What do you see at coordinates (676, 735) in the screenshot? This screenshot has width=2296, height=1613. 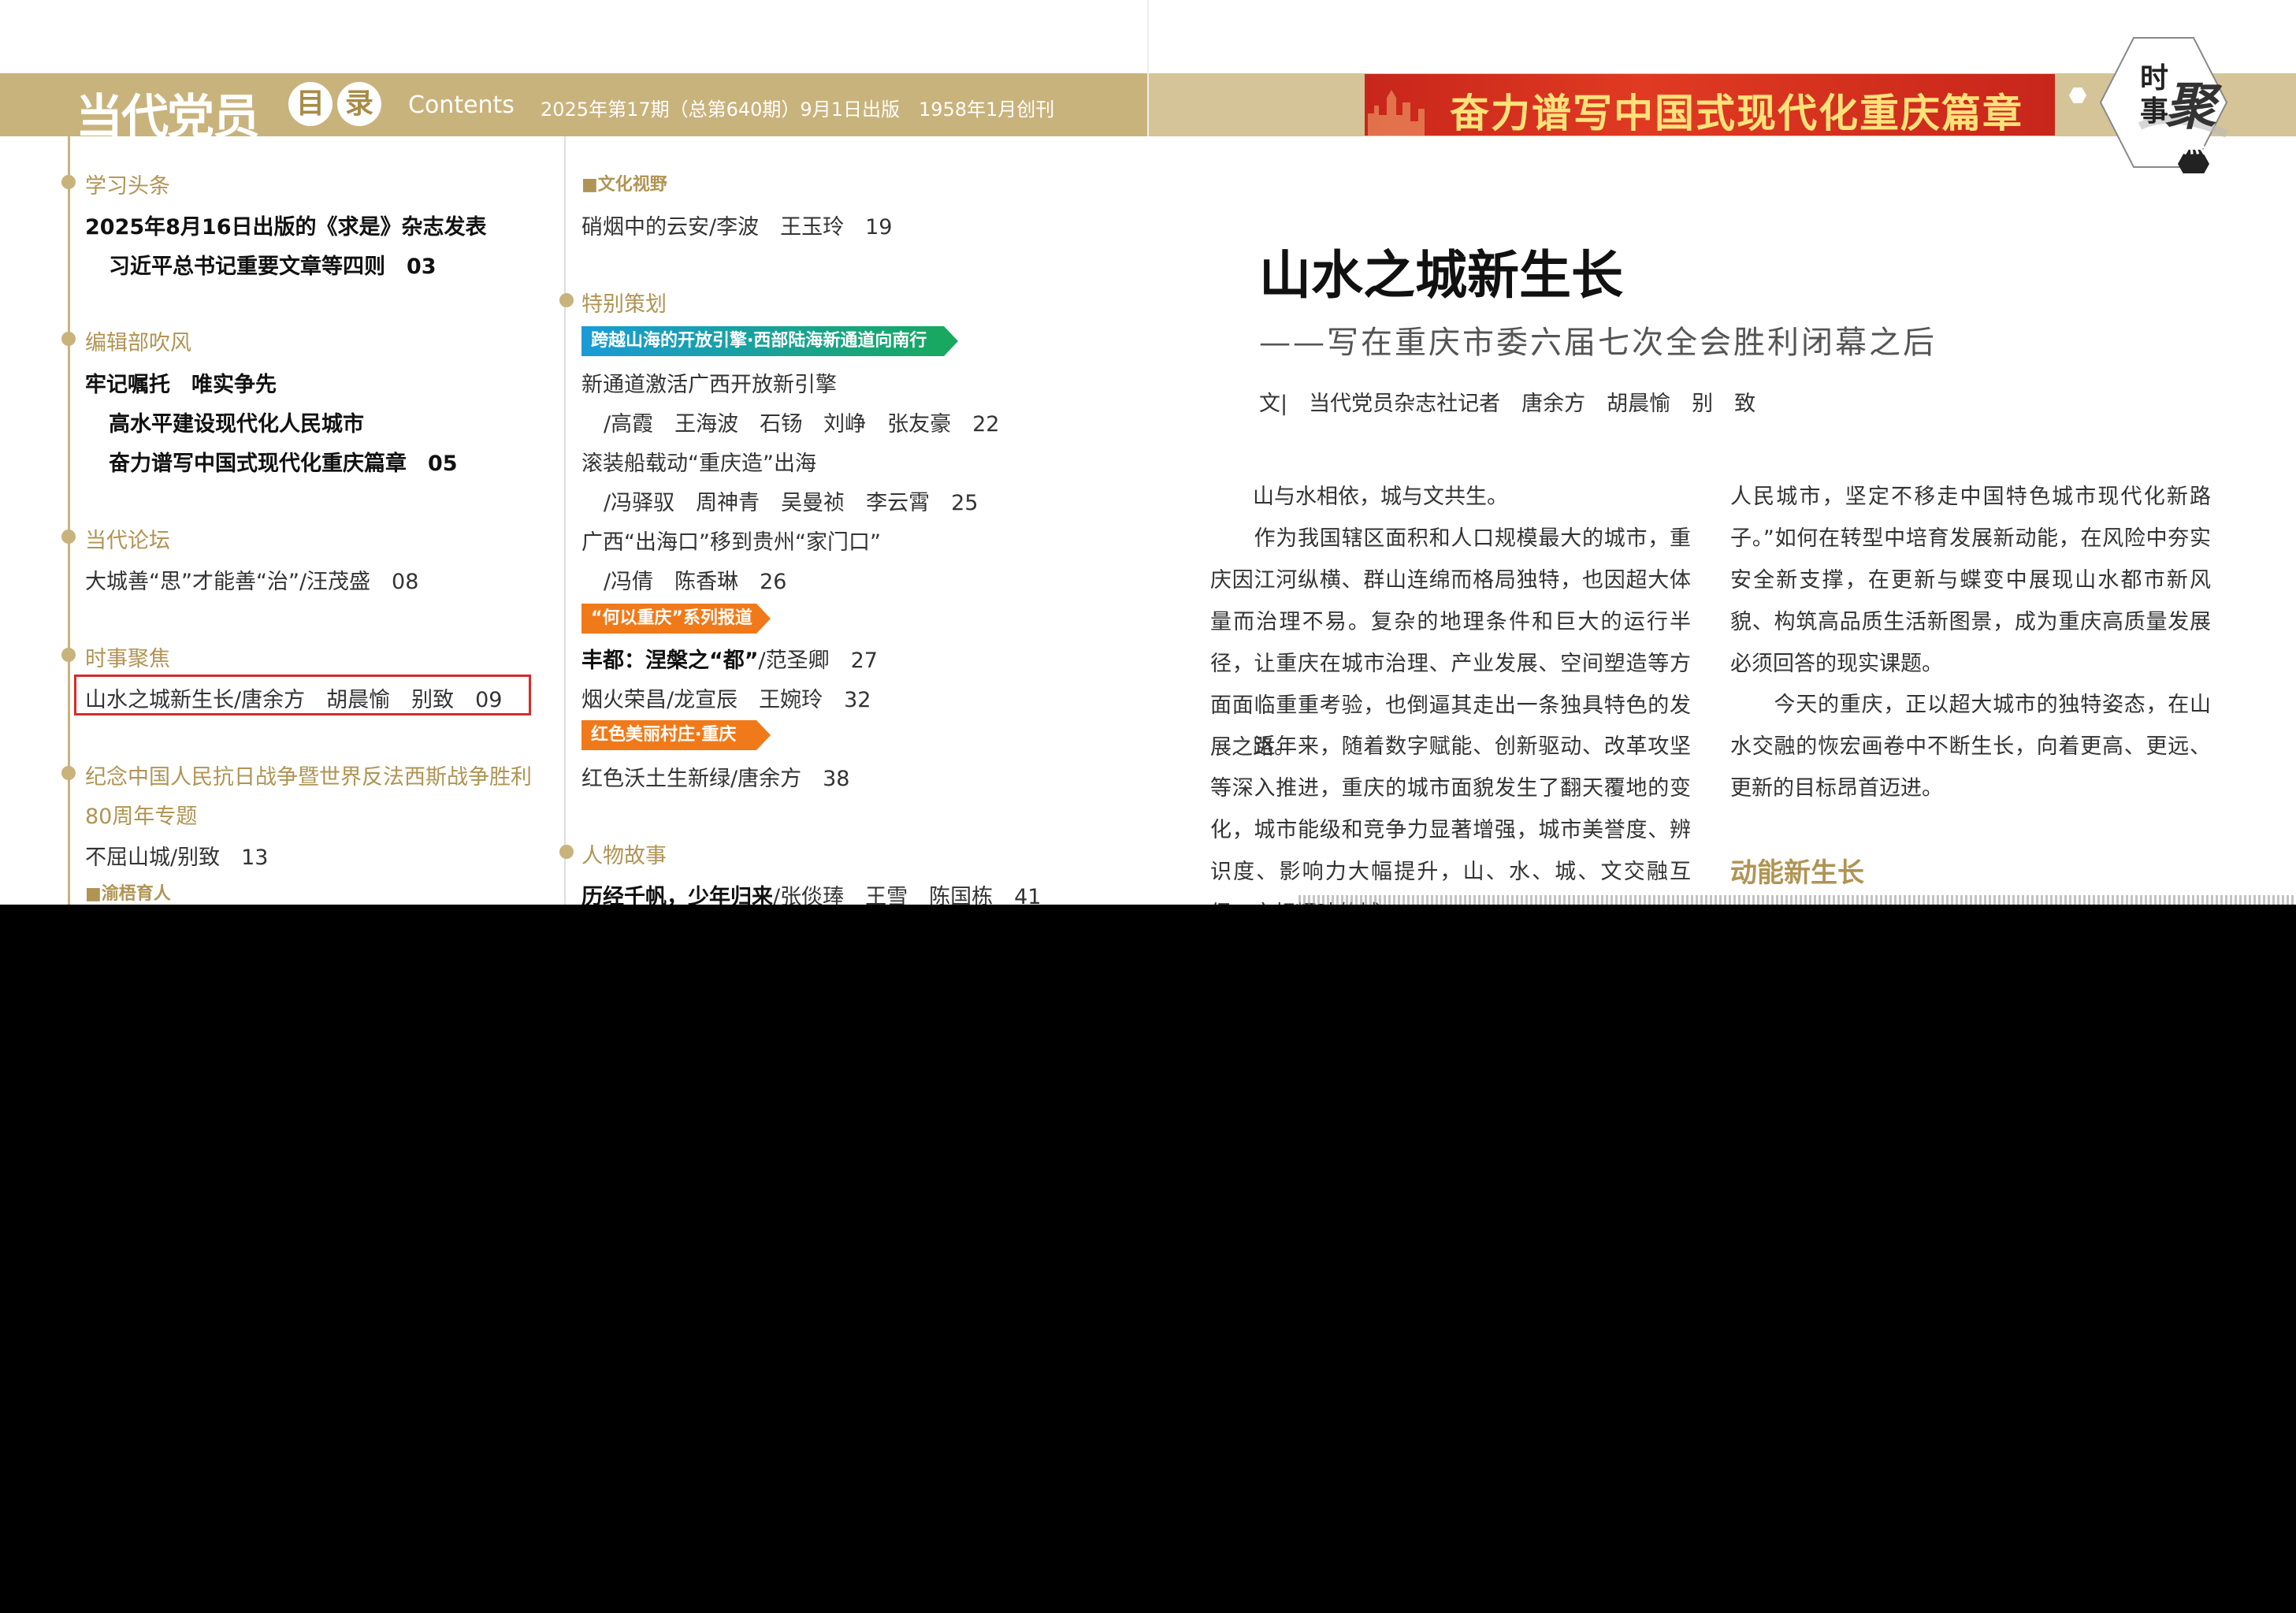 I see `tag-label: 红色美丽村庄·重庆` at bounding box center [676, 735].